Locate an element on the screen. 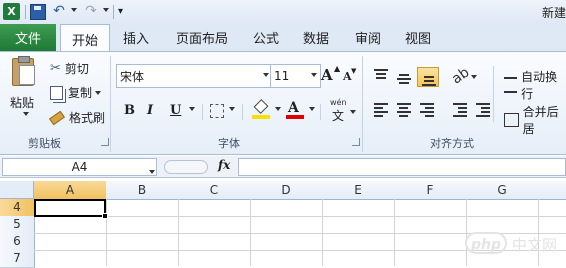 This screenshot has height=268, width=566. fill-color-icon is located at coordinates (261, 106).